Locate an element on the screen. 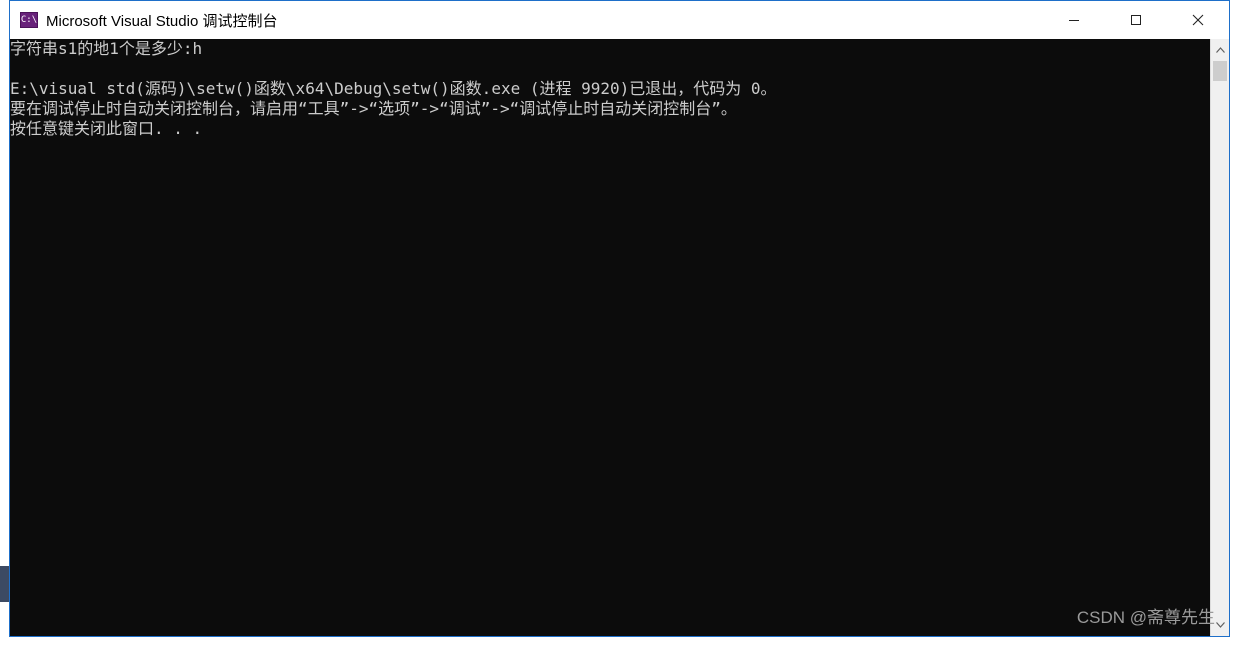  scroll-up-button is located at coordinates (1220, 50).